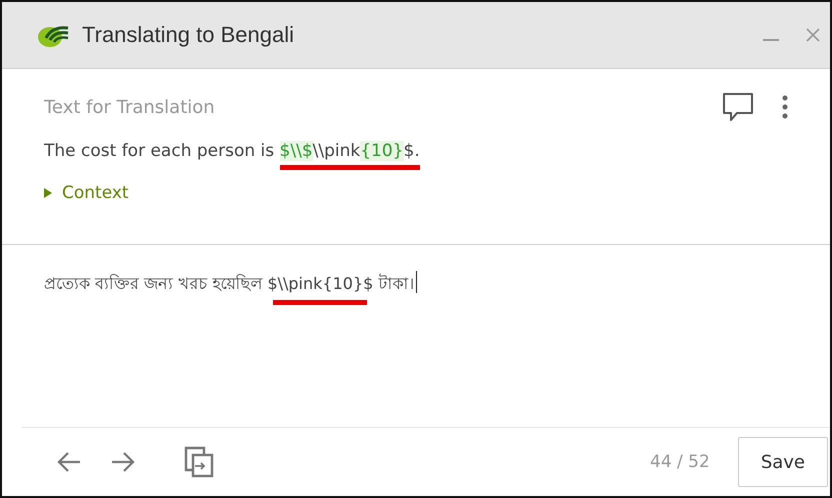 This screenshot has height=498, width=832. Describe the element at coordinates (199, 462) in the screenshot. I see `copy-icon` at that location.